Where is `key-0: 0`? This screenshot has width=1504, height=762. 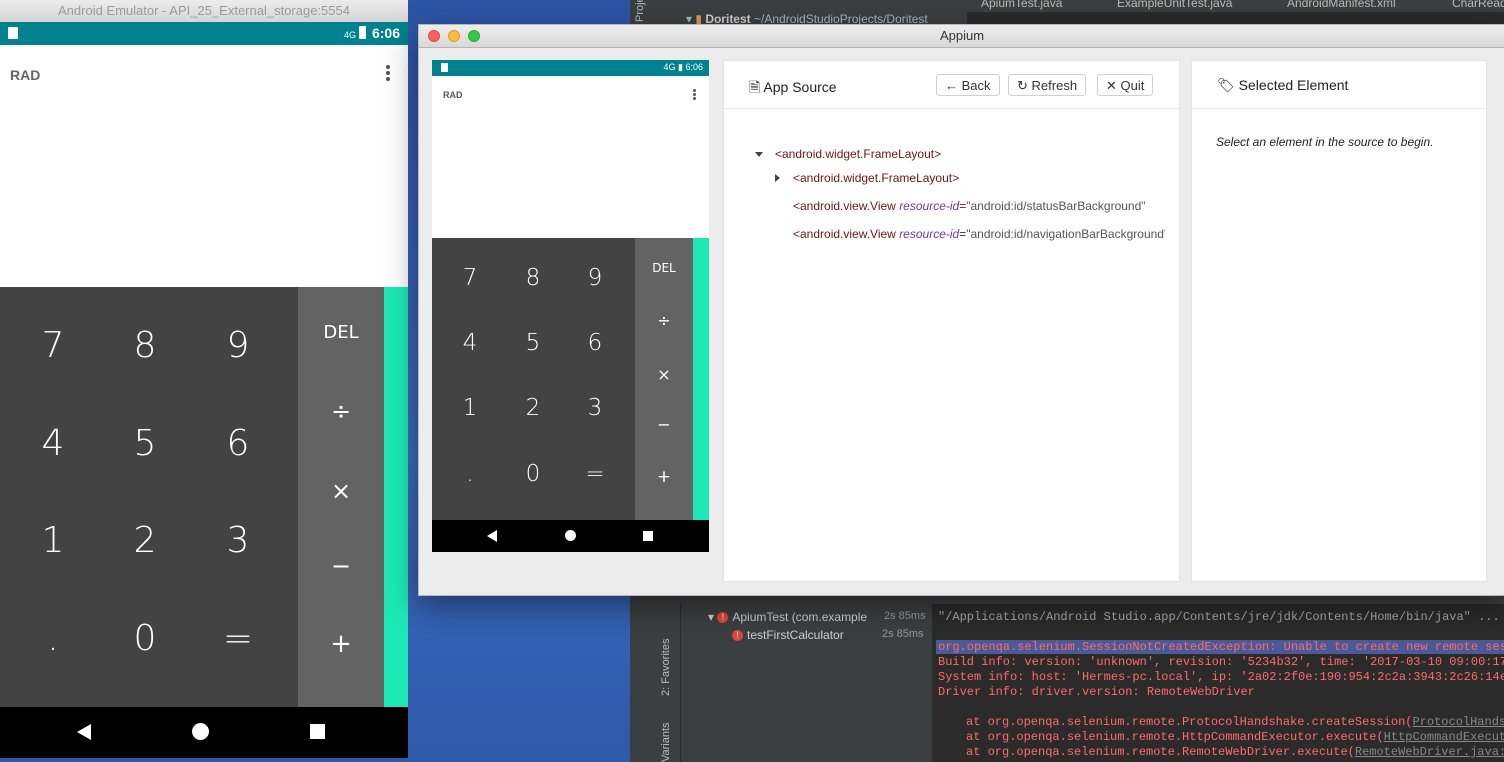 key-0: 0 is located at coordinates (145, 638).